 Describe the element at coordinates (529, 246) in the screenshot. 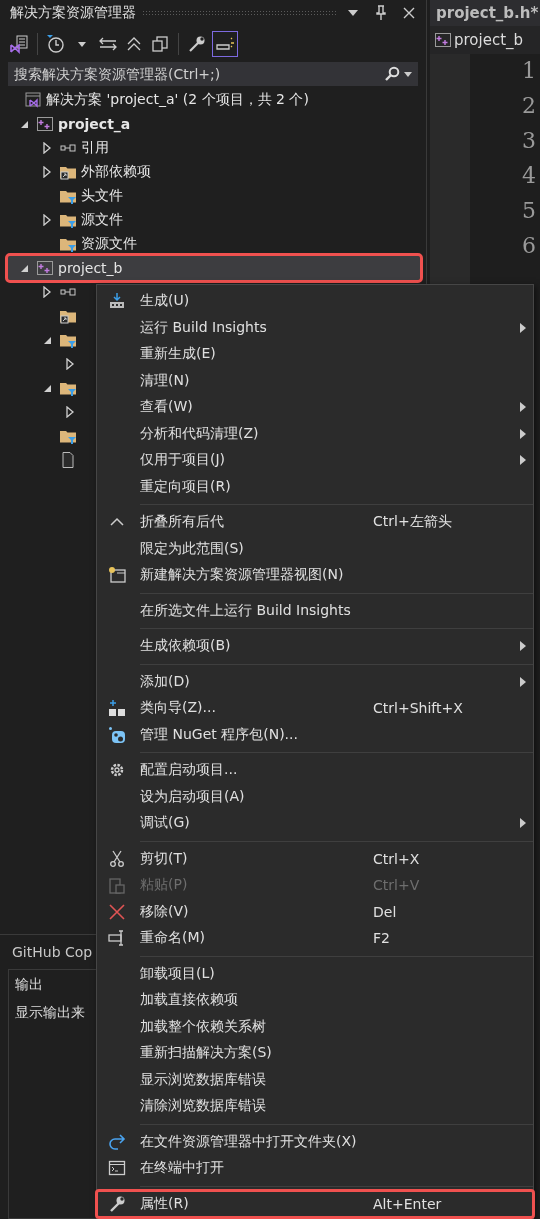

I see `line-number: 6` at that location.